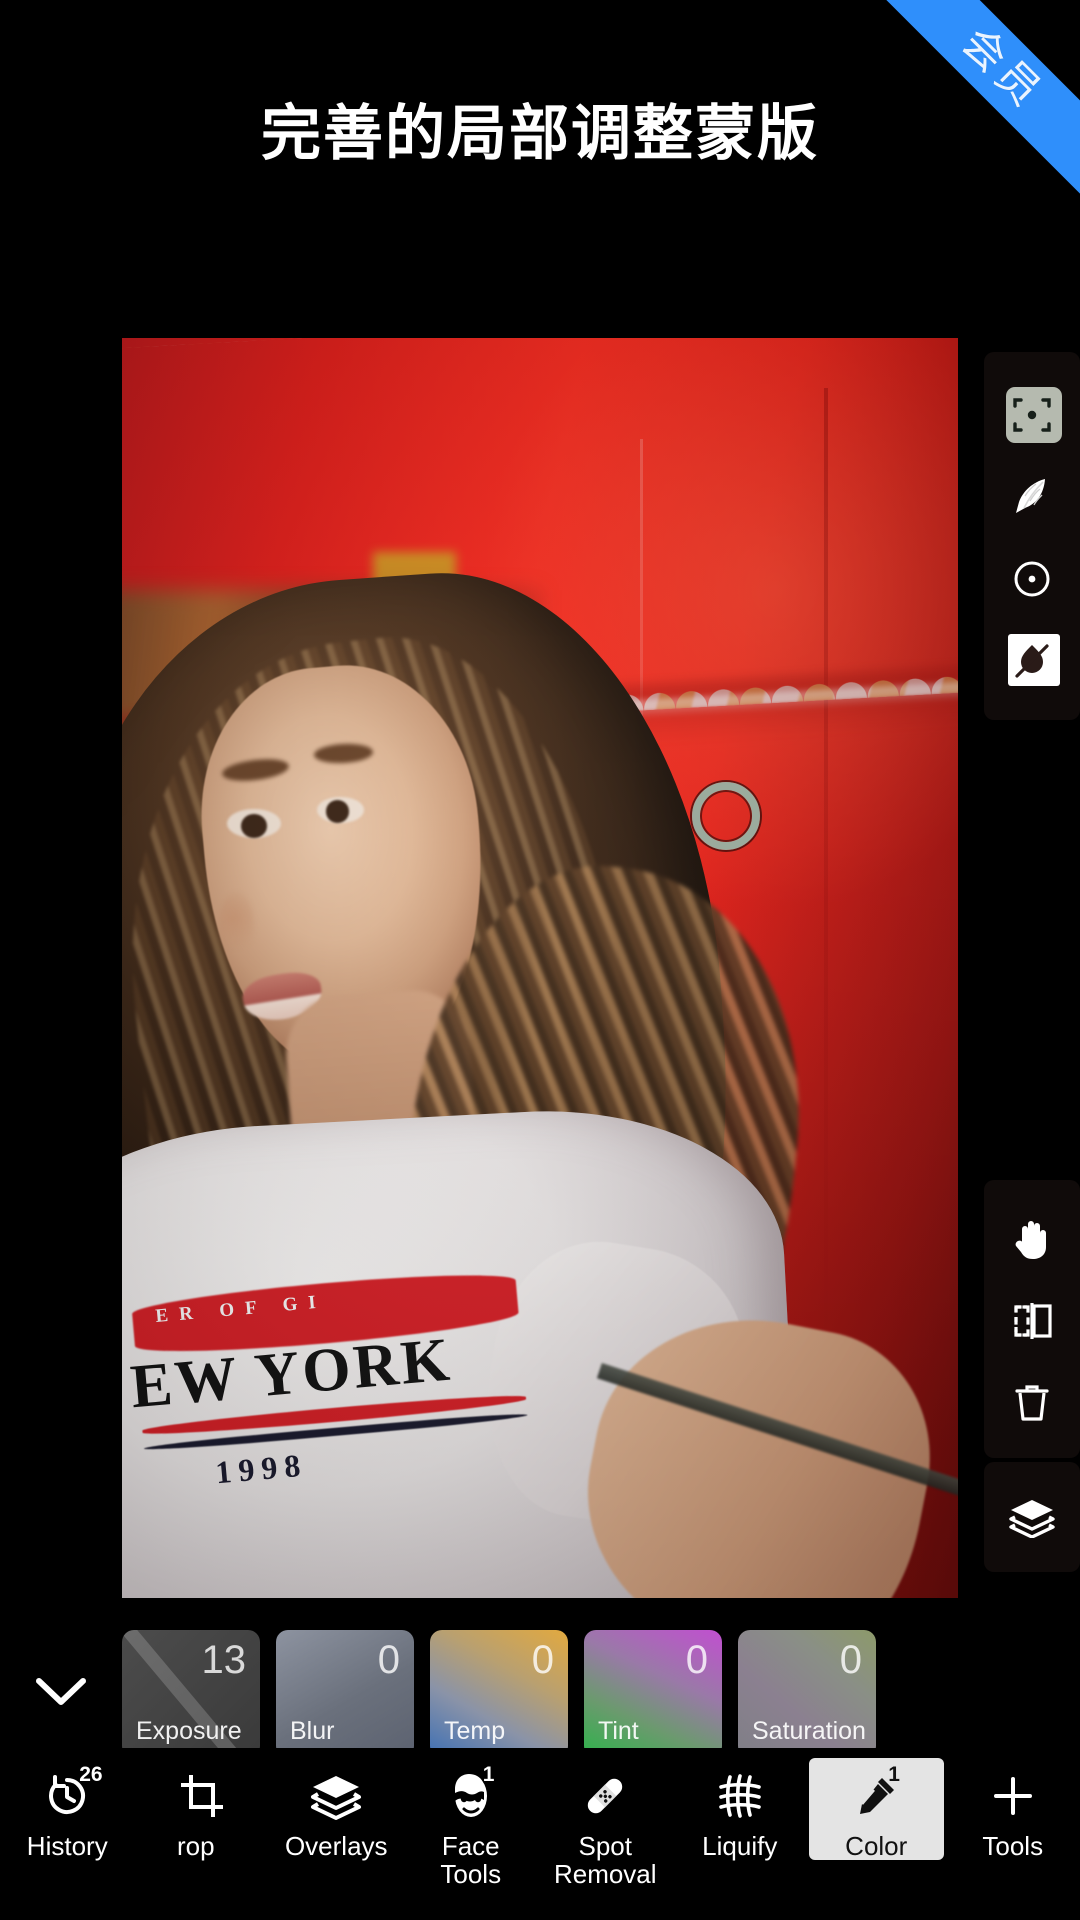  I want to click on chevron-down-icon, so click(61, 1694).